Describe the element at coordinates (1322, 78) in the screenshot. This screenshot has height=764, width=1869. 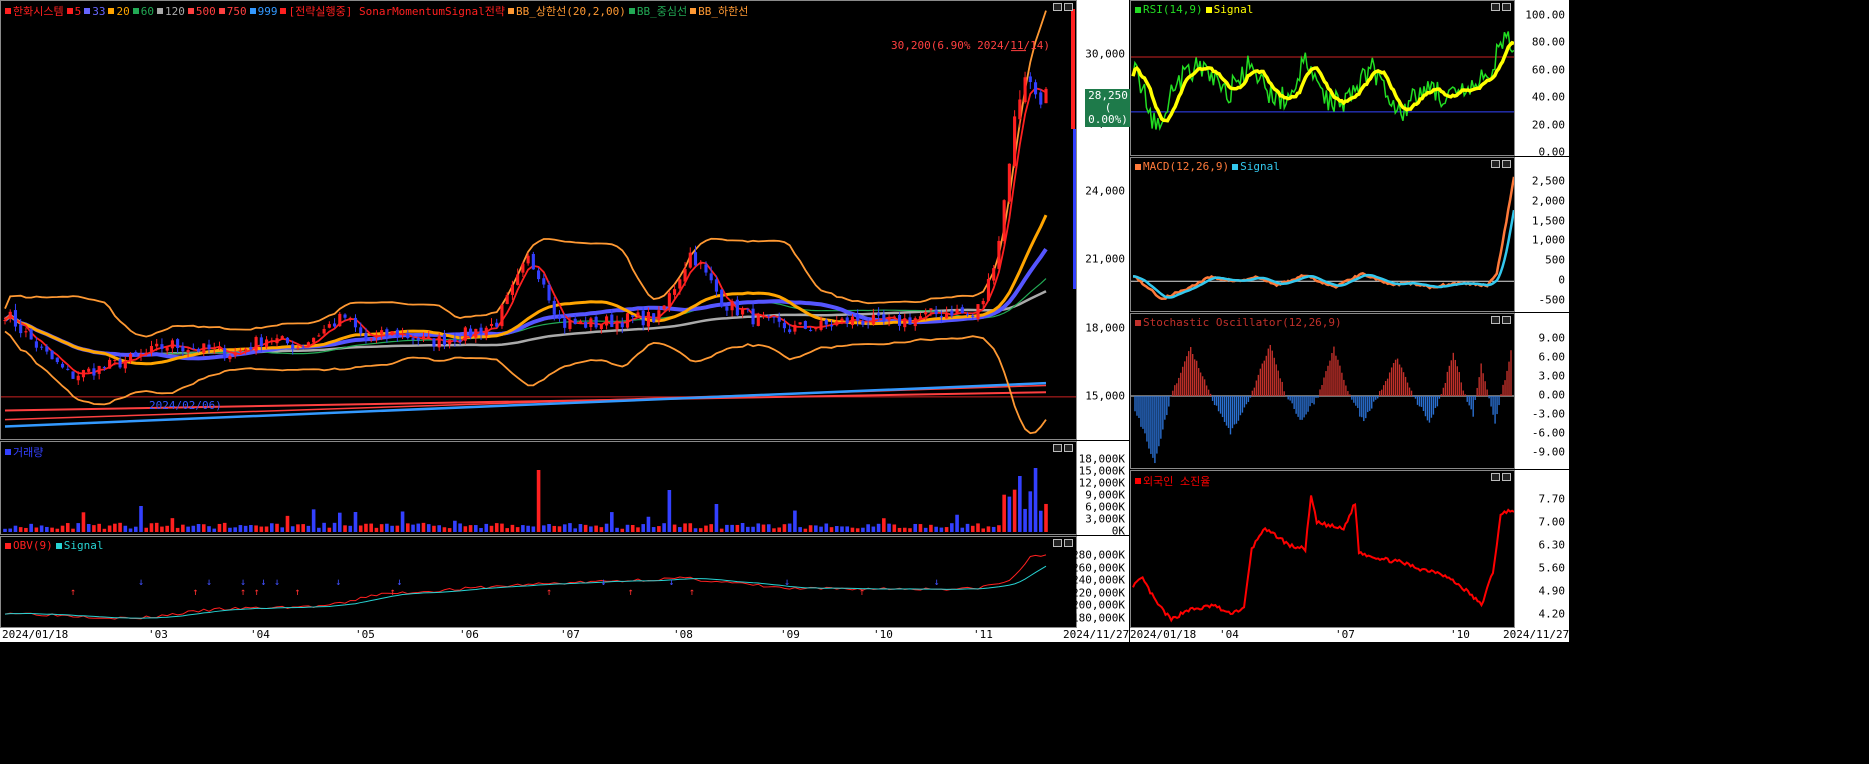
I see `rsi-panel: RSI(14,9) Signal` at that location.